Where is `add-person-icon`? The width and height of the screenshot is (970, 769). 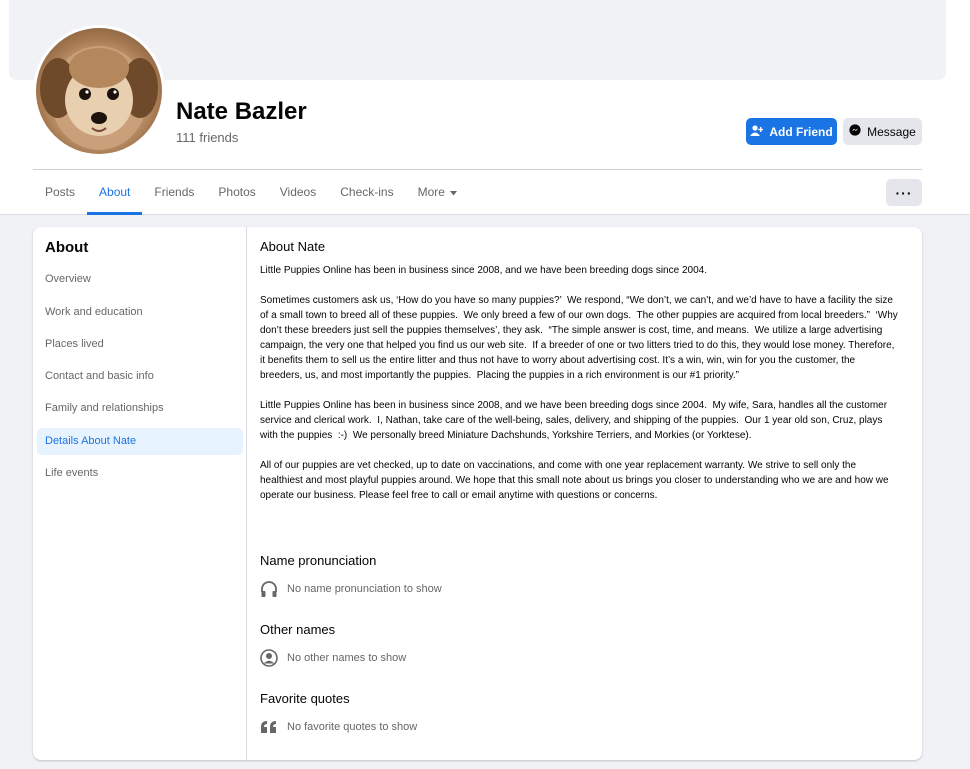 add-person-icon is located at coordinates (757, 131).